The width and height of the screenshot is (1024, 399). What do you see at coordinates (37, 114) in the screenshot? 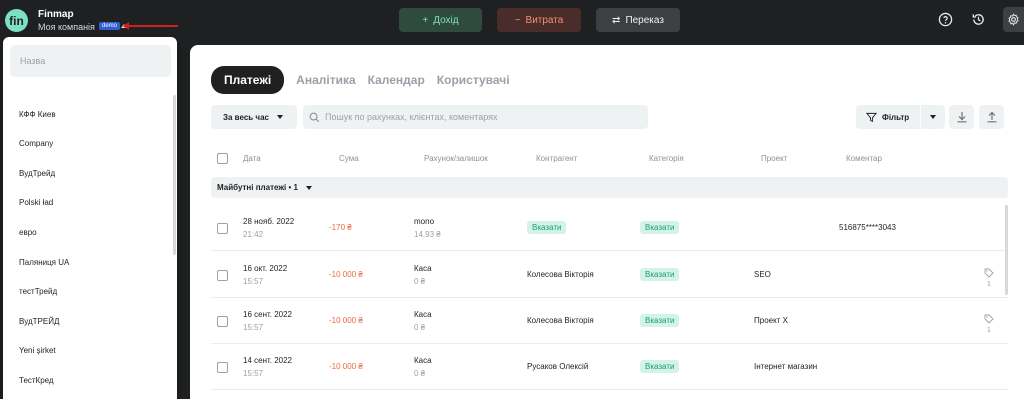
I see `company-item: КФФ Киев` at bounding box center [37, 114].